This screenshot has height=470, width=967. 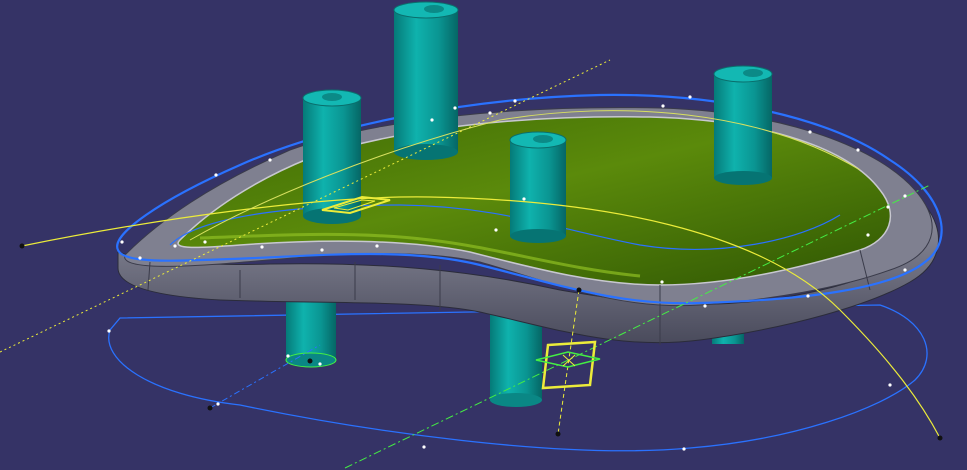 What do you see at coordinates (332, 156) in the screenshot?
I see `pin-top-left` at bounding box center [332, 156].